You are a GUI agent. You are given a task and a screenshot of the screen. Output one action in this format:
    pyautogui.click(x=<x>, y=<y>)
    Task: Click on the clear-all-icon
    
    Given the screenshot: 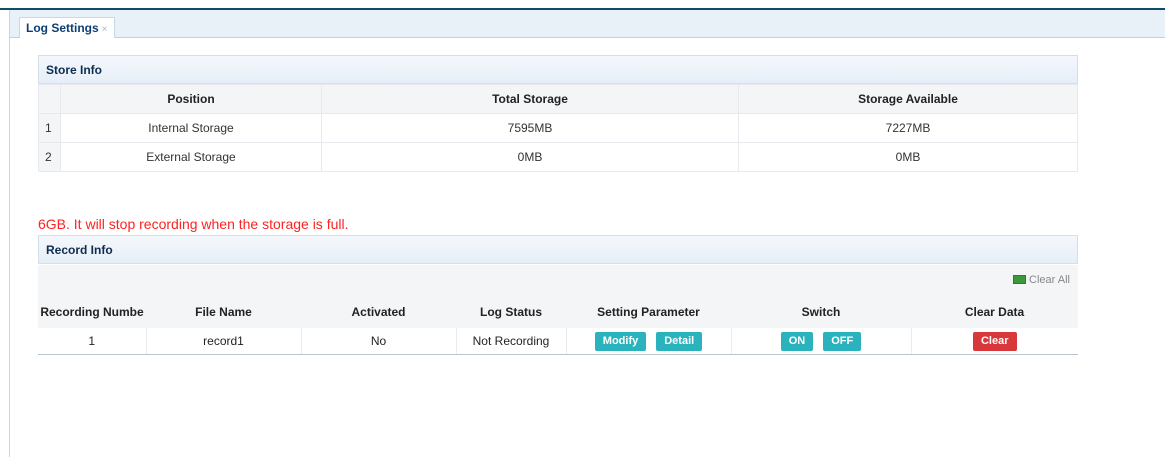 What is the action you would take?
    pyautogui.click(x=1020, y=279)
    